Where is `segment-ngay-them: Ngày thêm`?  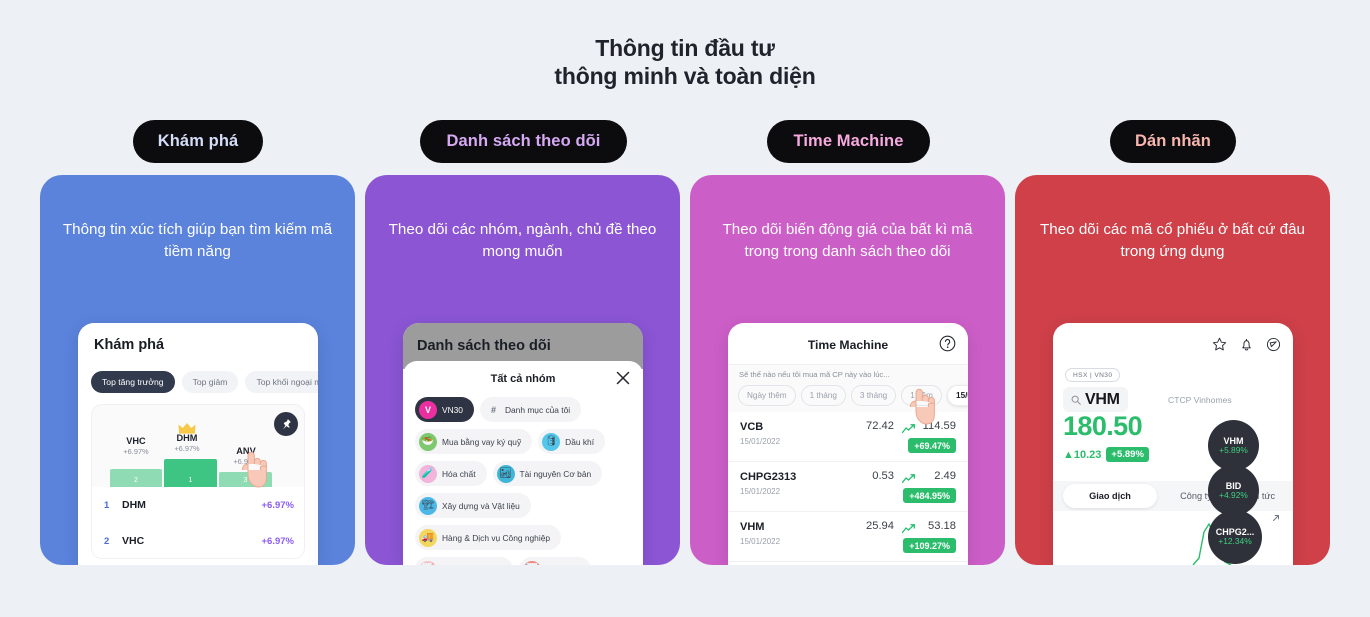 segment-ngay-them: Ngày thêm is located at coordinates (767, 395).